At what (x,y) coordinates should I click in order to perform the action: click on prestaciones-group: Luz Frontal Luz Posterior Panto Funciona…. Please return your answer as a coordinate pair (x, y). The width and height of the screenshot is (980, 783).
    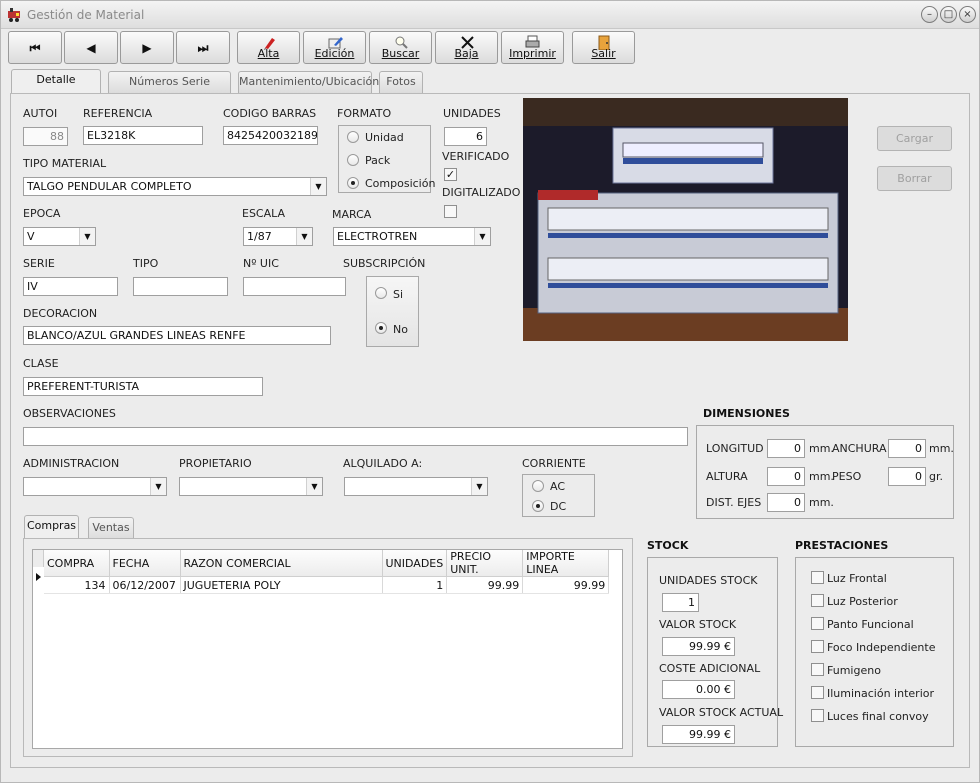
    Looking at the image, I should click on (874, 652).